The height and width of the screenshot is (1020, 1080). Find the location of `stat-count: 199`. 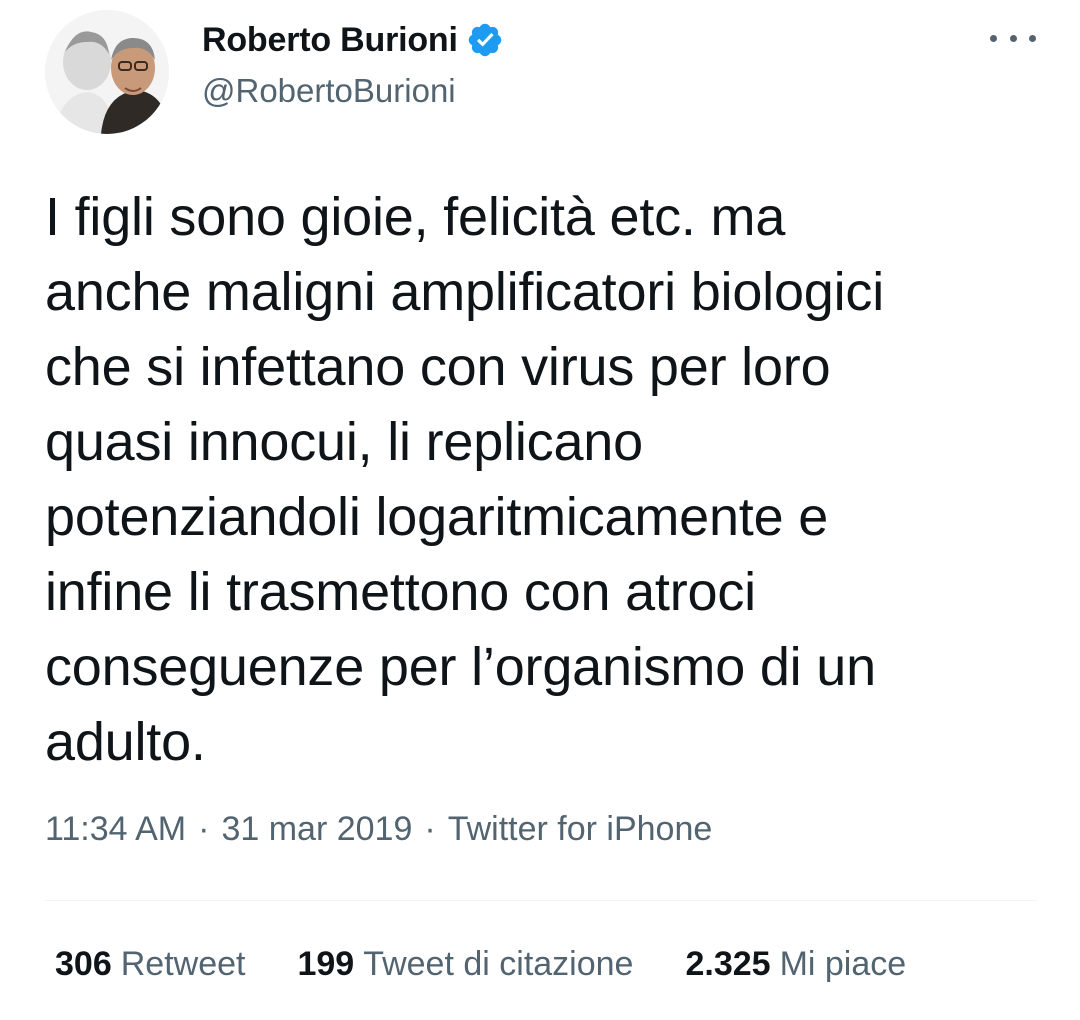

stat-count: 199 is located at coordinates (326, 964).